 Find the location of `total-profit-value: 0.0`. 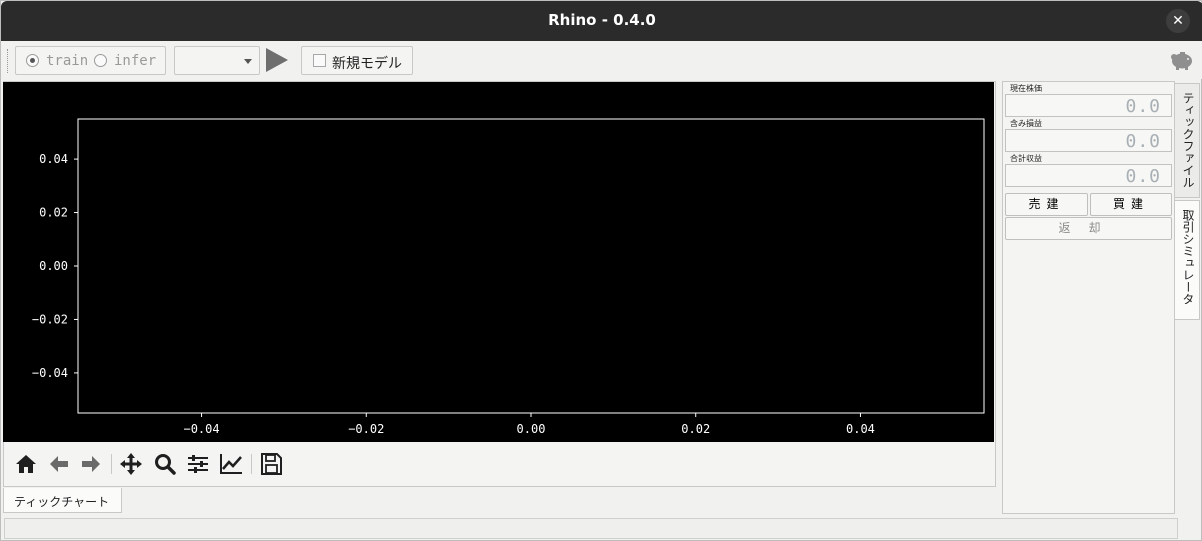

total-profit-value: 0.0 is located at coordinates (1143, 176).